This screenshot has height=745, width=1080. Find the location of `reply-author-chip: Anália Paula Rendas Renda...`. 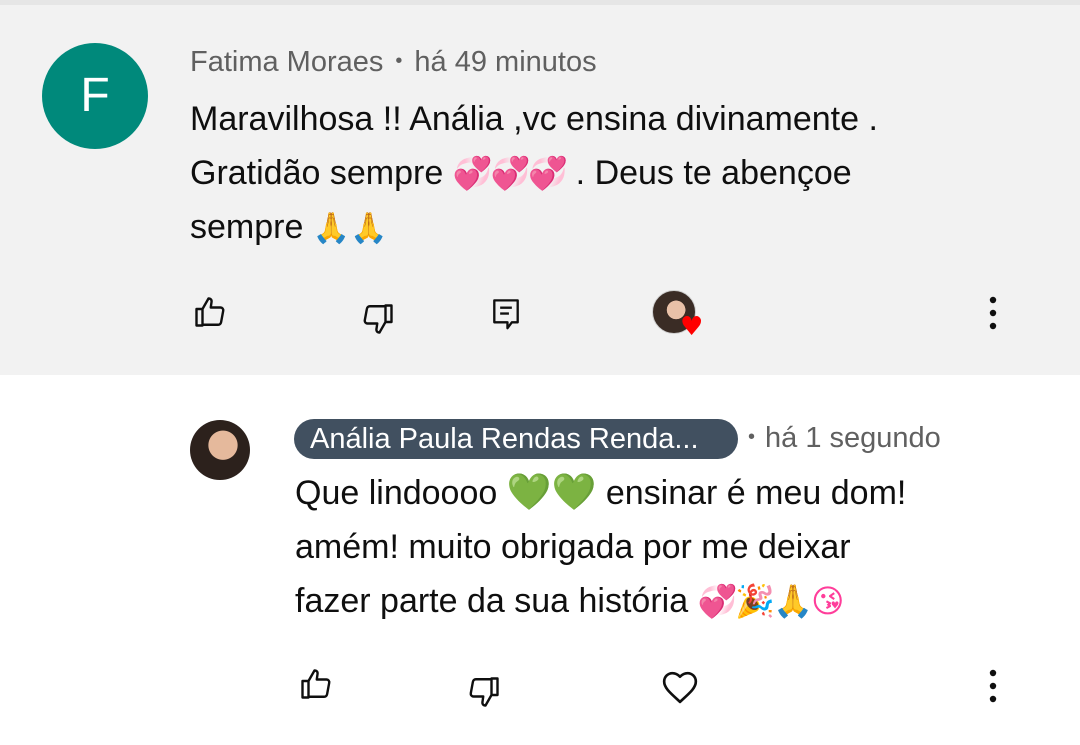

reply-author-chip: Anália Paula Rendas Renda... is located at coordinates (516, 439).